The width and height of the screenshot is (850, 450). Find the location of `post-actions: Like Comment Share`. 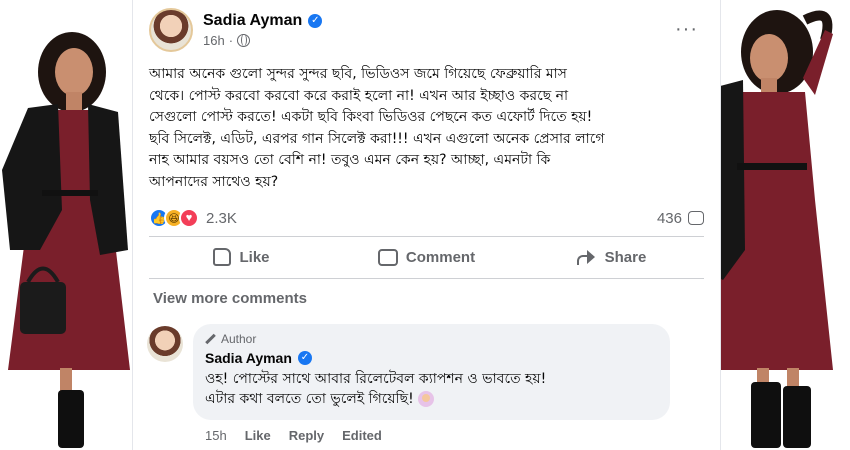

post-actions: Like Comment Share is located at coordinates (426, 257).